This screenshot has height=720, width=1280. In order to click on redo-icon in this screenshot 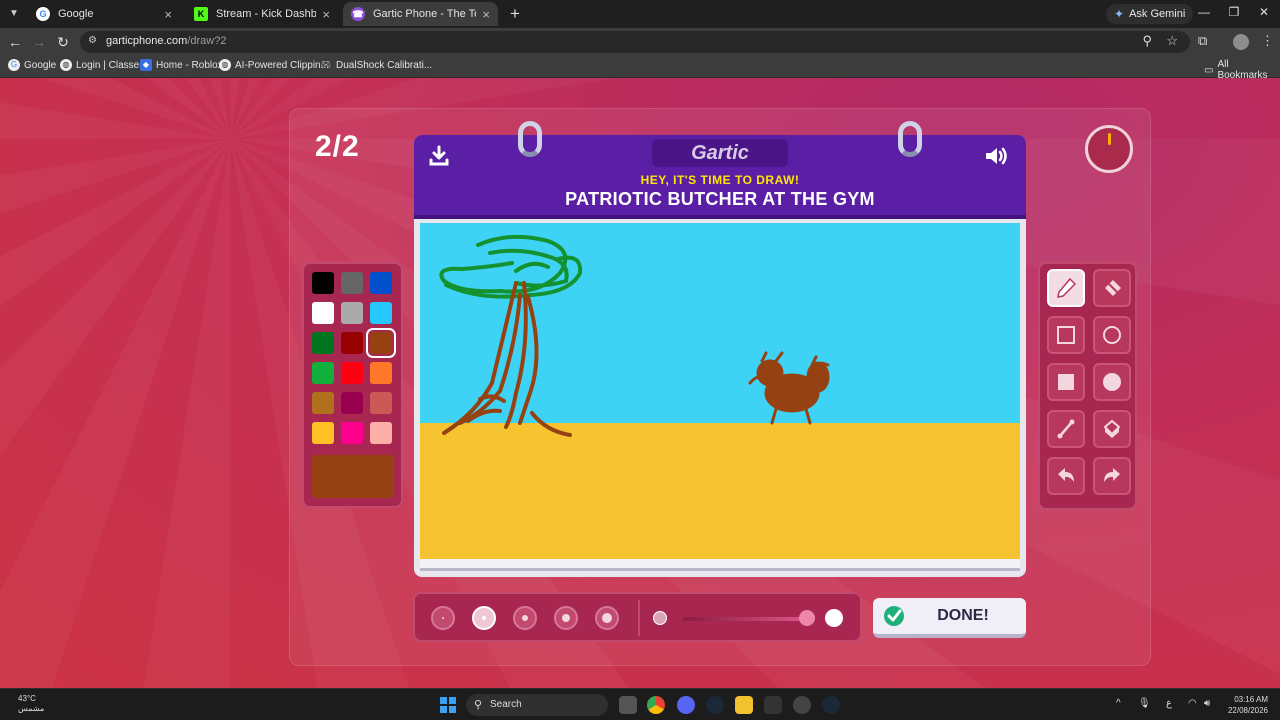, I will do `click(1112, 475)`.